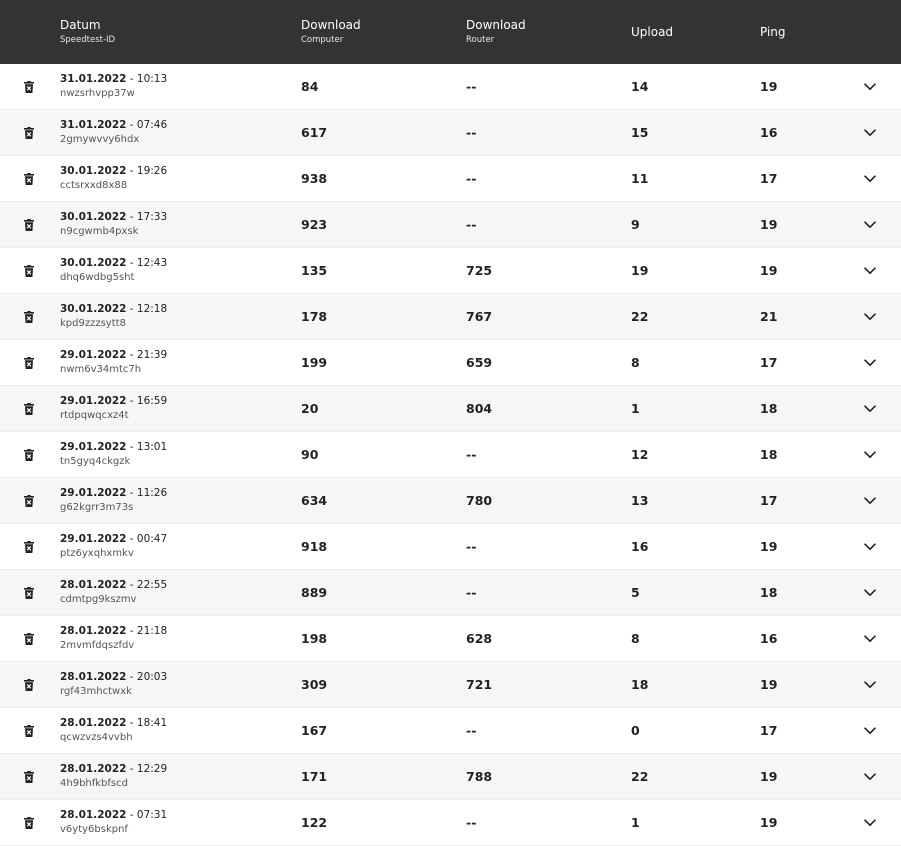 The image size is (901, 846). Describe the element at coordinates (314, 546) in the screenshot. I see `download-computer-value: 918` at that location.